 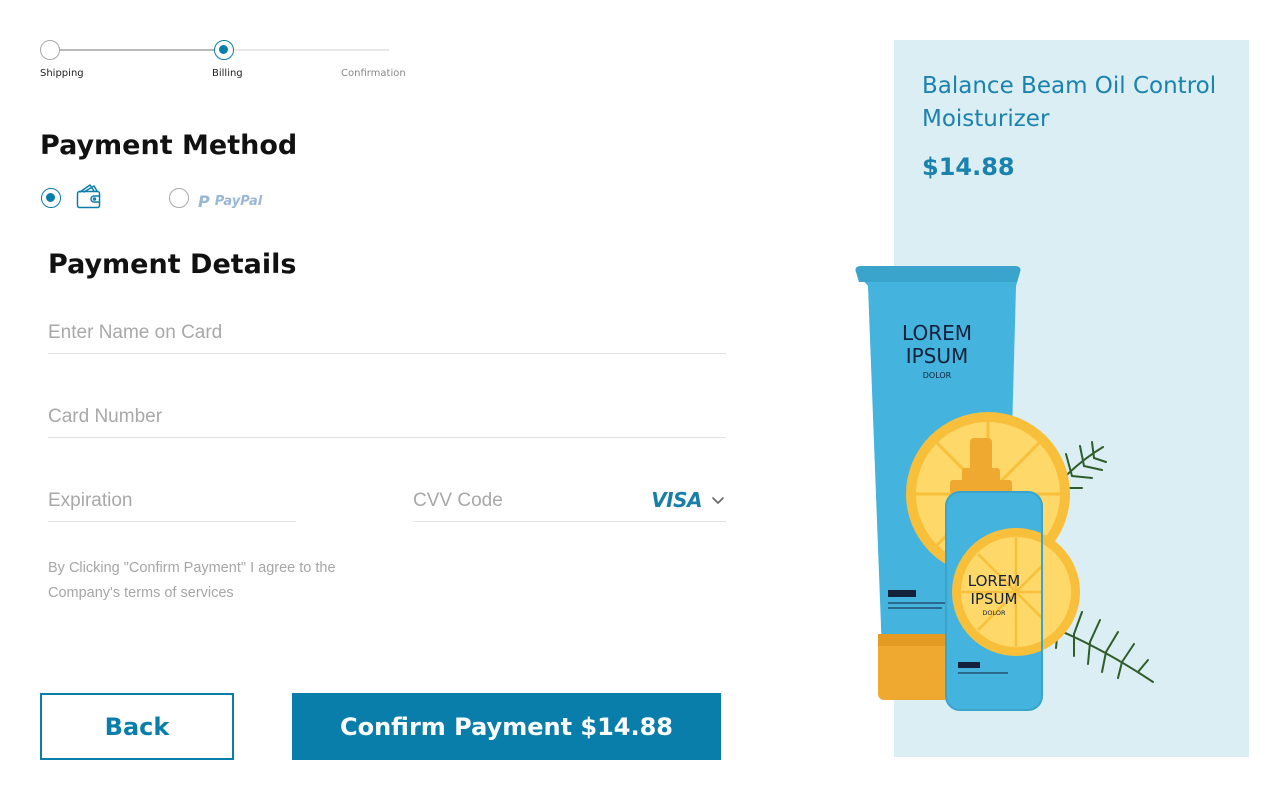 I want to click on name-on-card-field, so click(x=387, y=336).